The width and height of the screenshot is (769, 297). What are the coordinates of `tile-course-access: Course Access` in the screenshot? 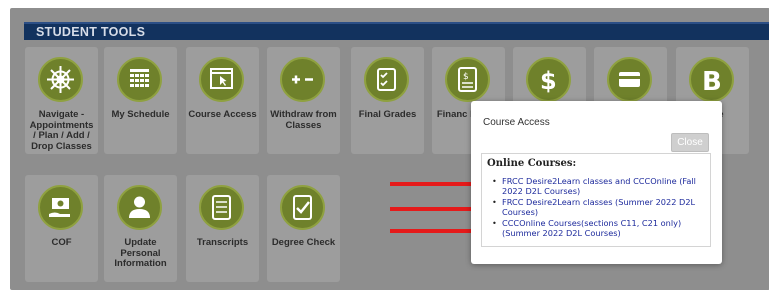 It's located at (222, 100).